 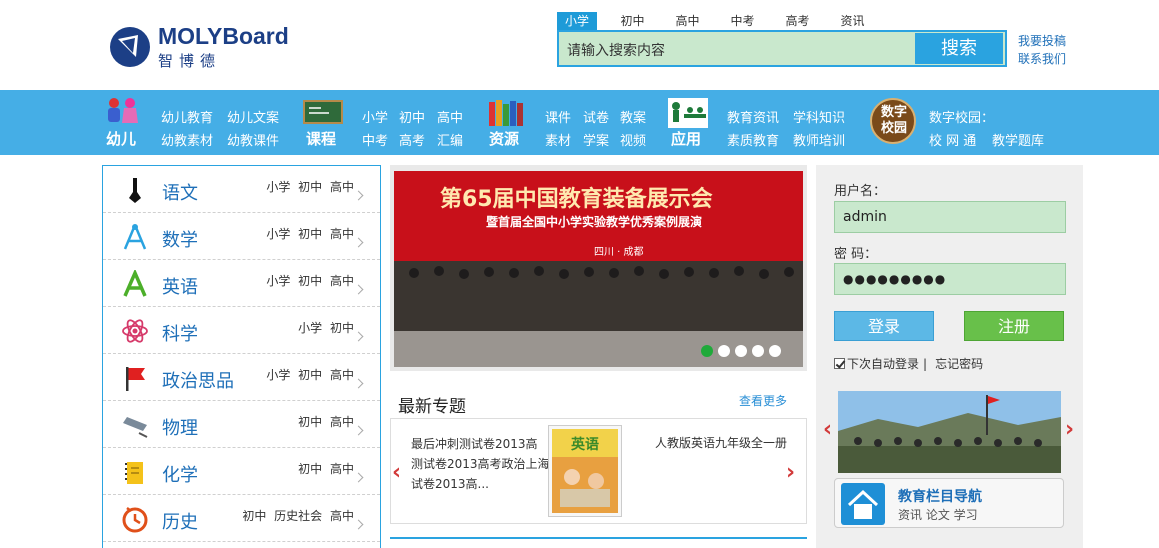 I want to click on remember-label: 下次自动登录, so click(x=883, y=363).